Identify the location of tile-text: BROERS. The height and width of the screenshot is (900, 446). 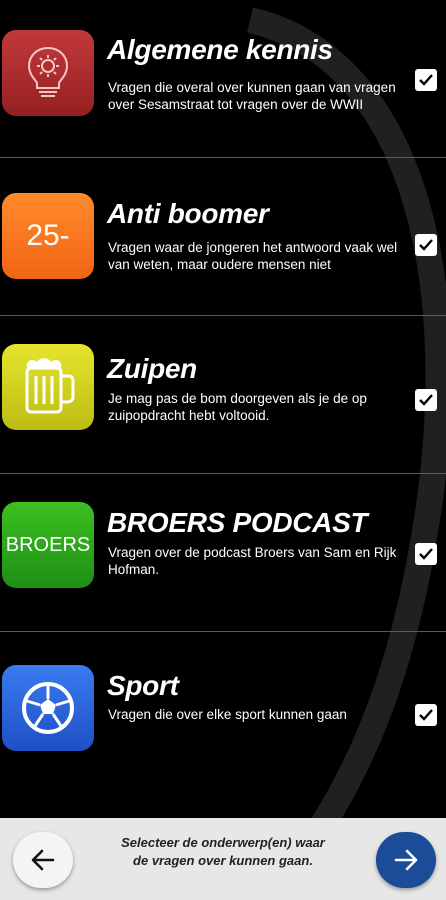
(48, 544).